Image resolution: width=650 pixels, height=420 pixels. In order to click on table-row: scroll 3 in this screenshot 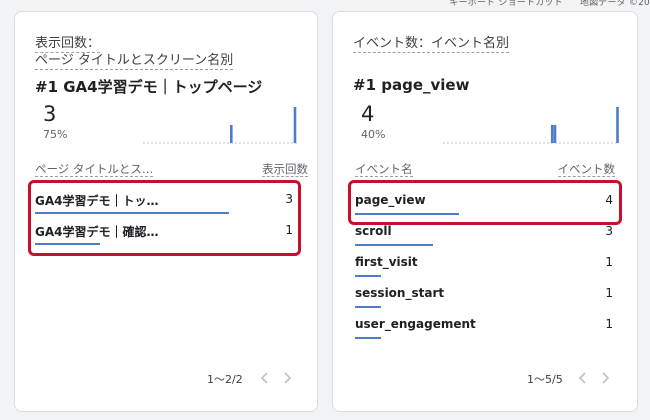, I will do `click(484, 232)`.